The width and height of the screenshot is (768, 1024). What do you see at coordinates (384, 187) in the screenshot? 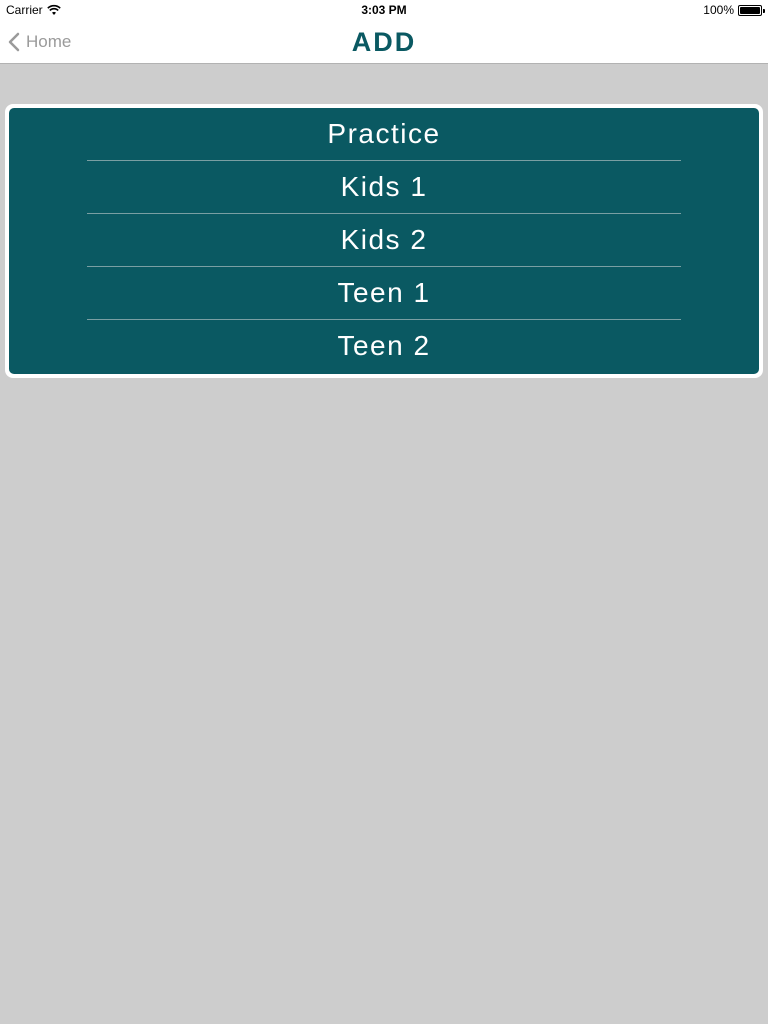
I see `menu-item-kids-1: Kids 1` at bounding box center [384, 187].